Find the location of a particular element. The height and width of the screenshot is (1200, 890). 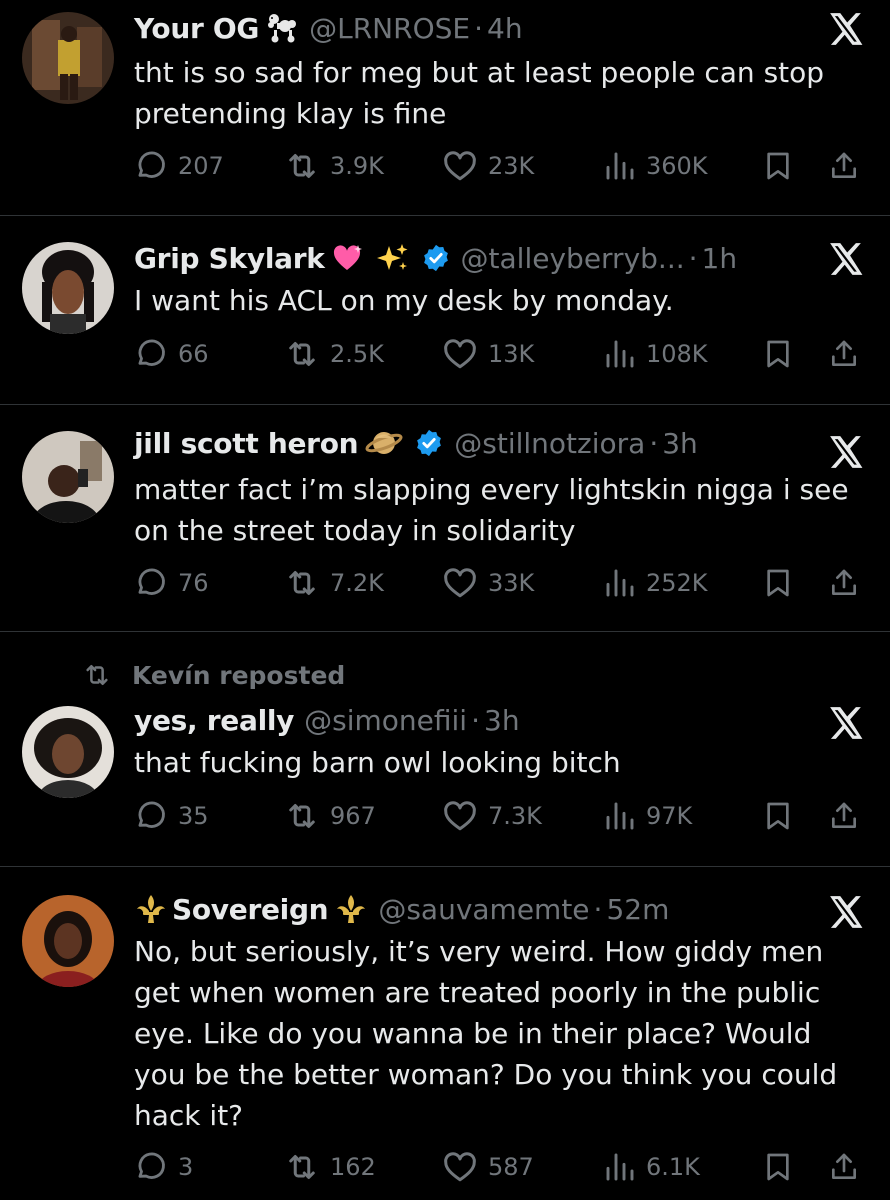

user-handle: @LRNROSE is located at coordinates (389, 28).